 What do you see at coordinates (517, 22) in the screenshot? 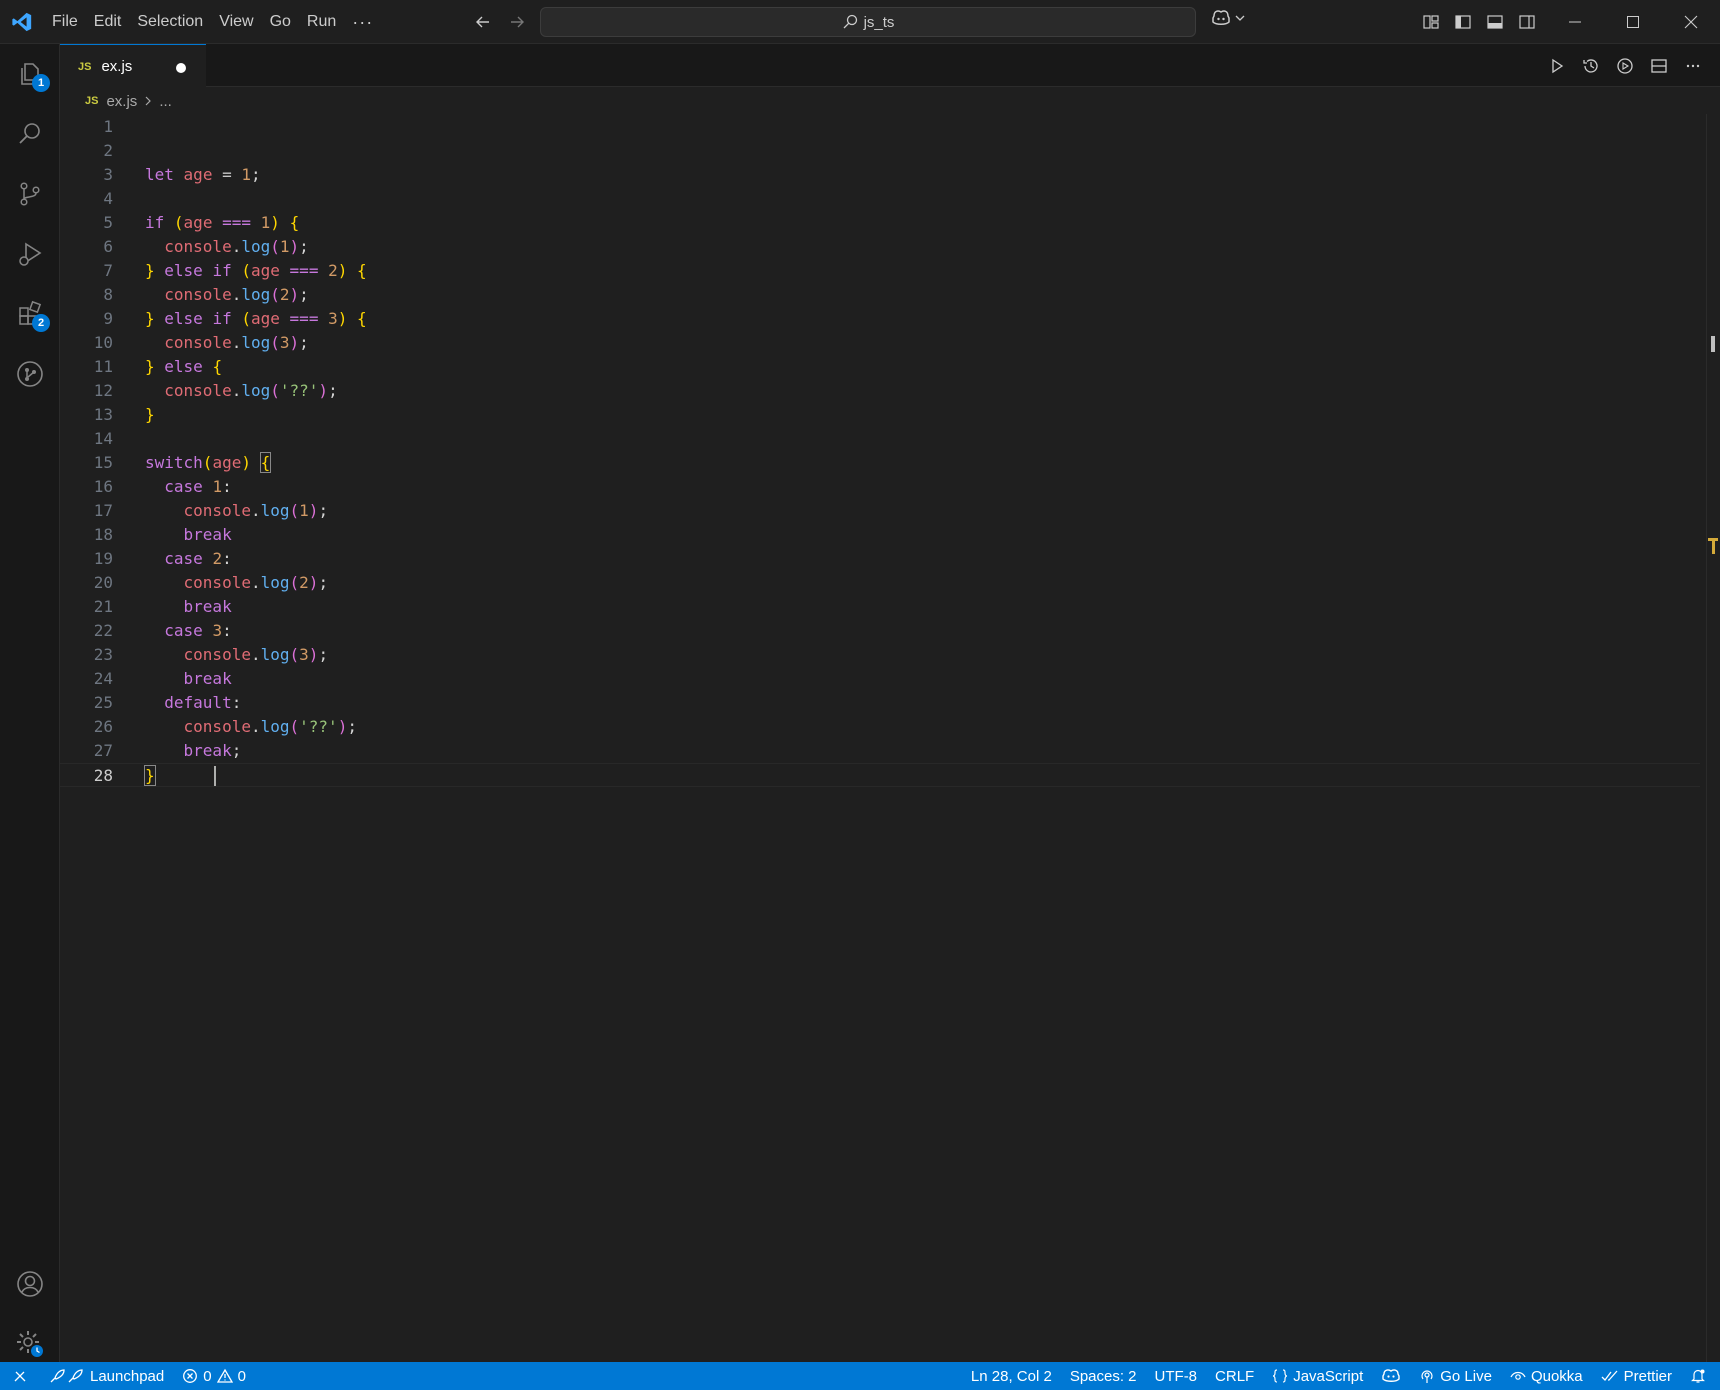
I see `forward-arrow-icon` at bounding box center [517, 22].